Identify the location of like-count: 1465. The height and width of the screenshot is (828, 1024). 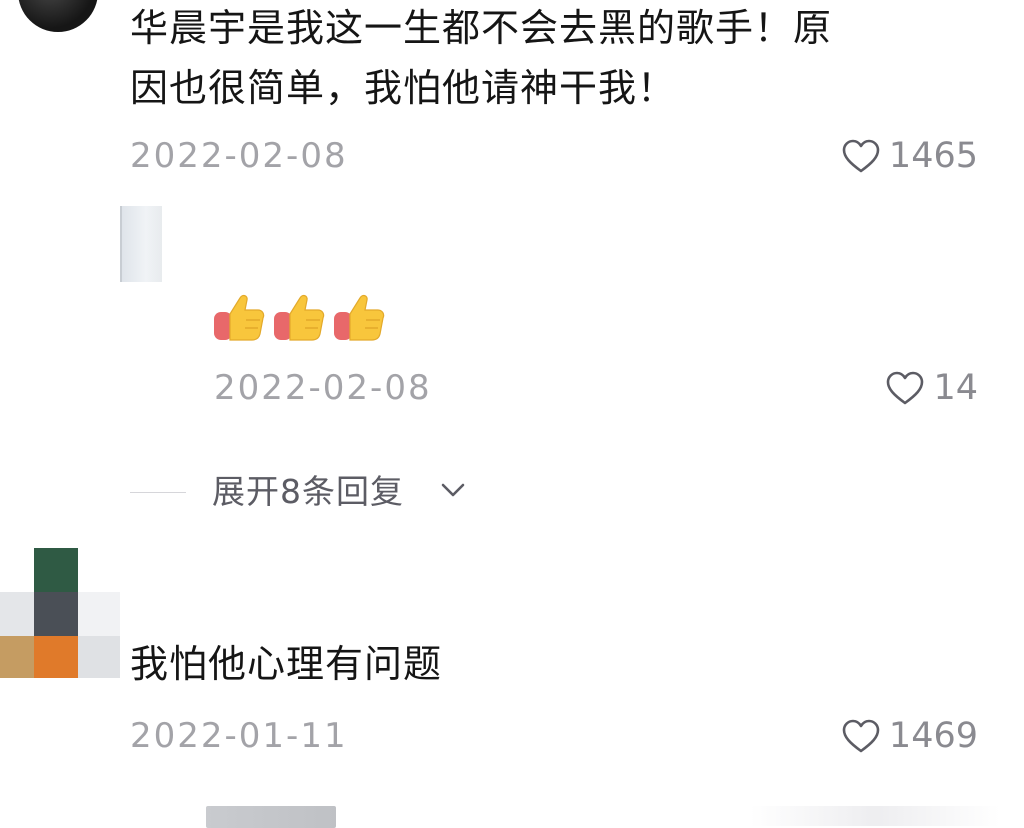
(933, 156).